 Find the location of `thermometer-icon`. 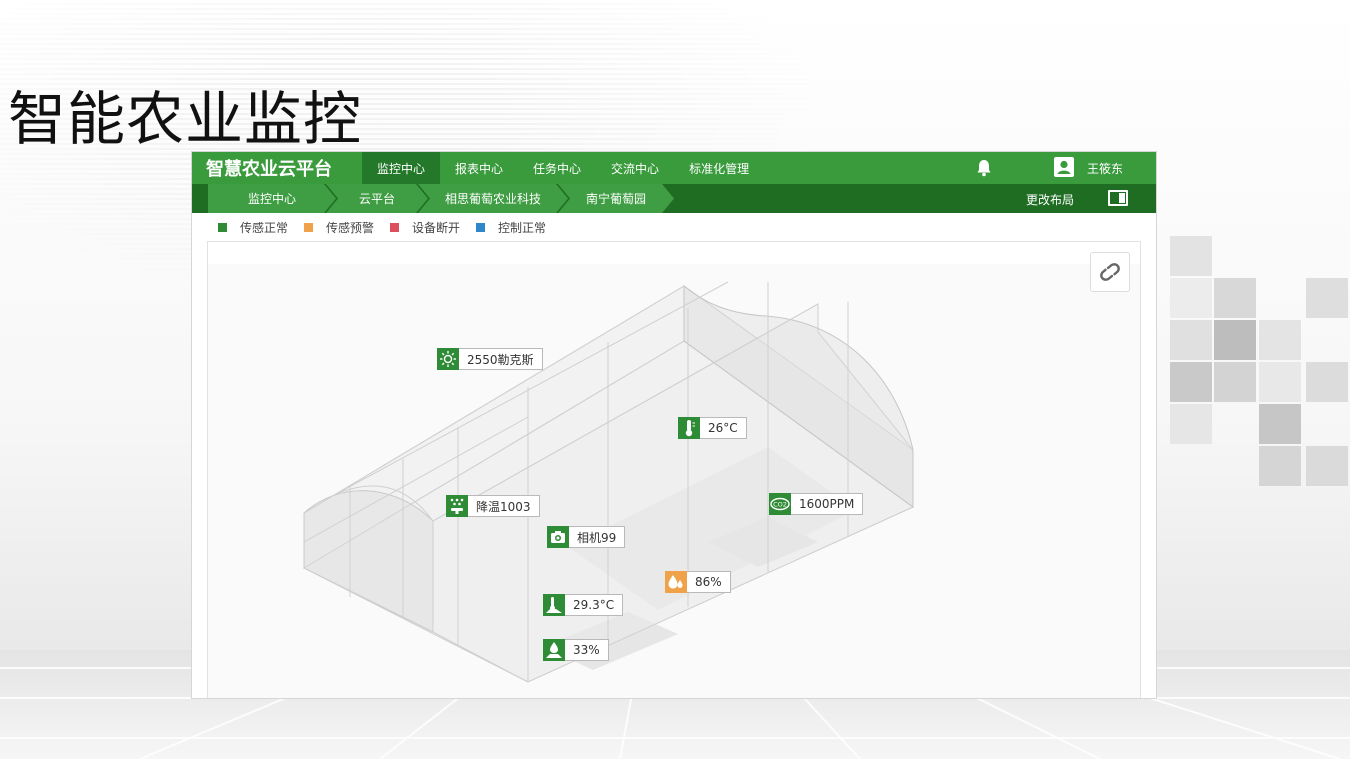

thermometer-icon is located at coordinates (689, 428).